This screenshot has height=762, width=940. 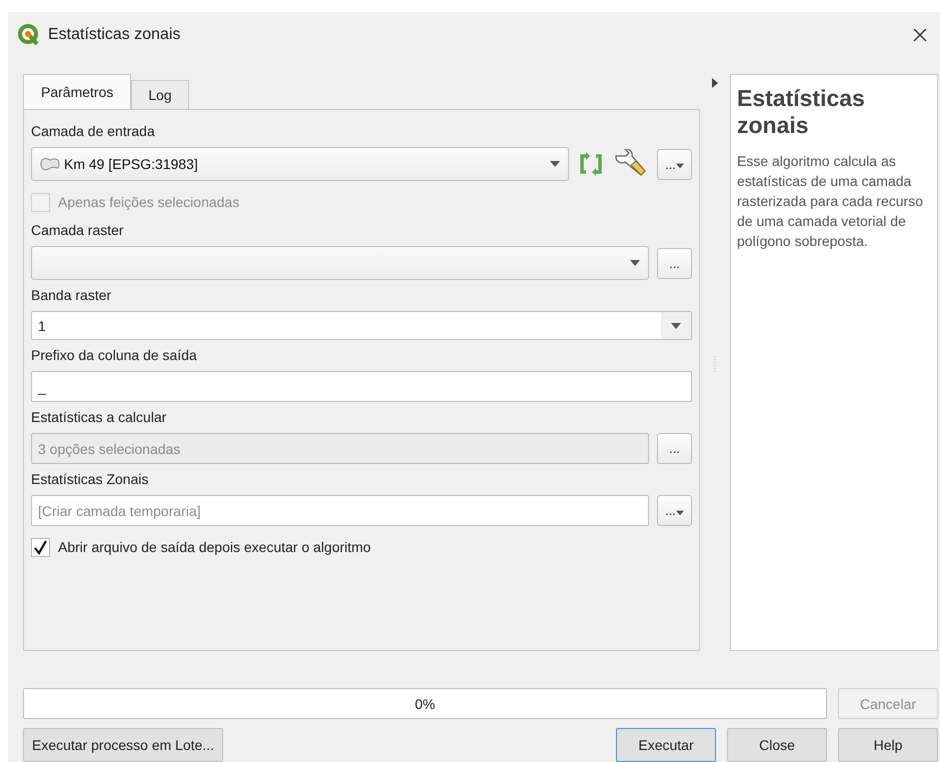 What do you see at coordinates (90, 479) in the screenshot?
I see `field-label: Estatísticas Zonais` at bounding box center [90, 479].